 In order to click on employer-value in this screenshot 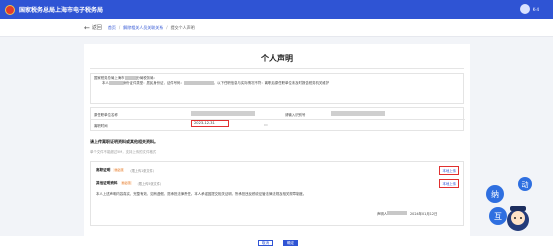, I will do `click(223, 113)`.